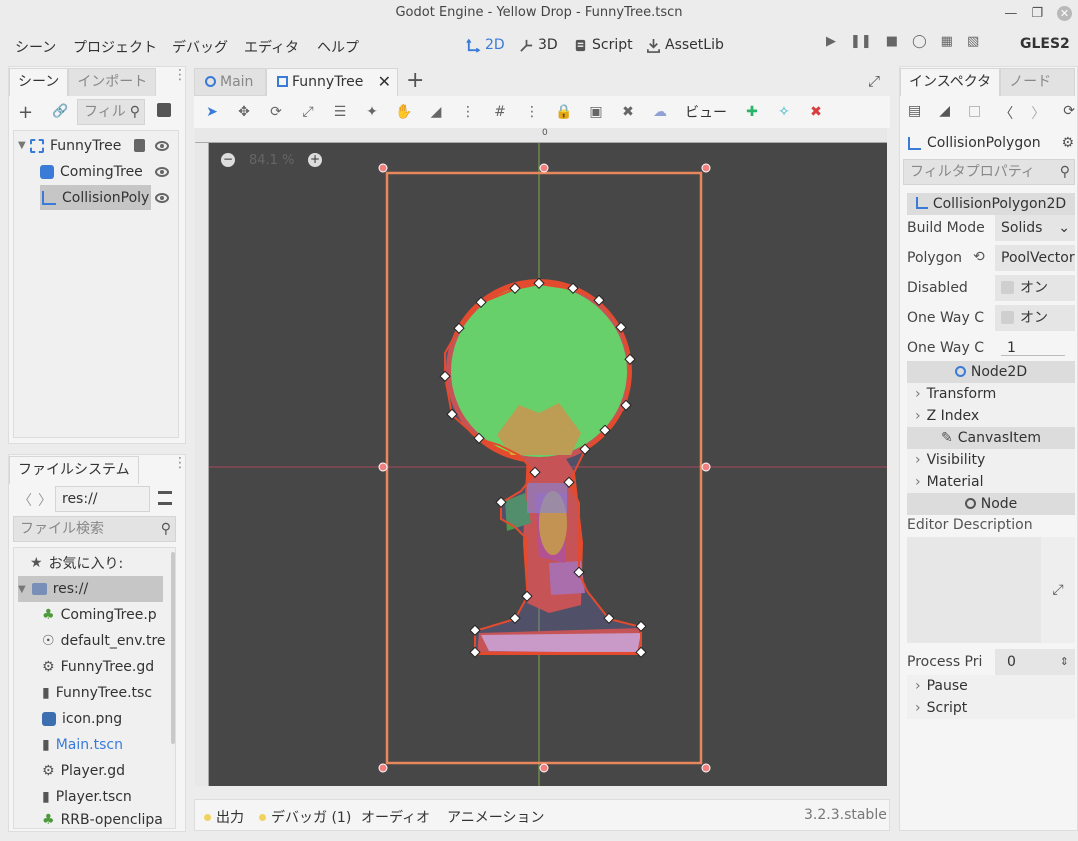  I want to click on file-item: ☉ default_env.tre, so click(104, 641).